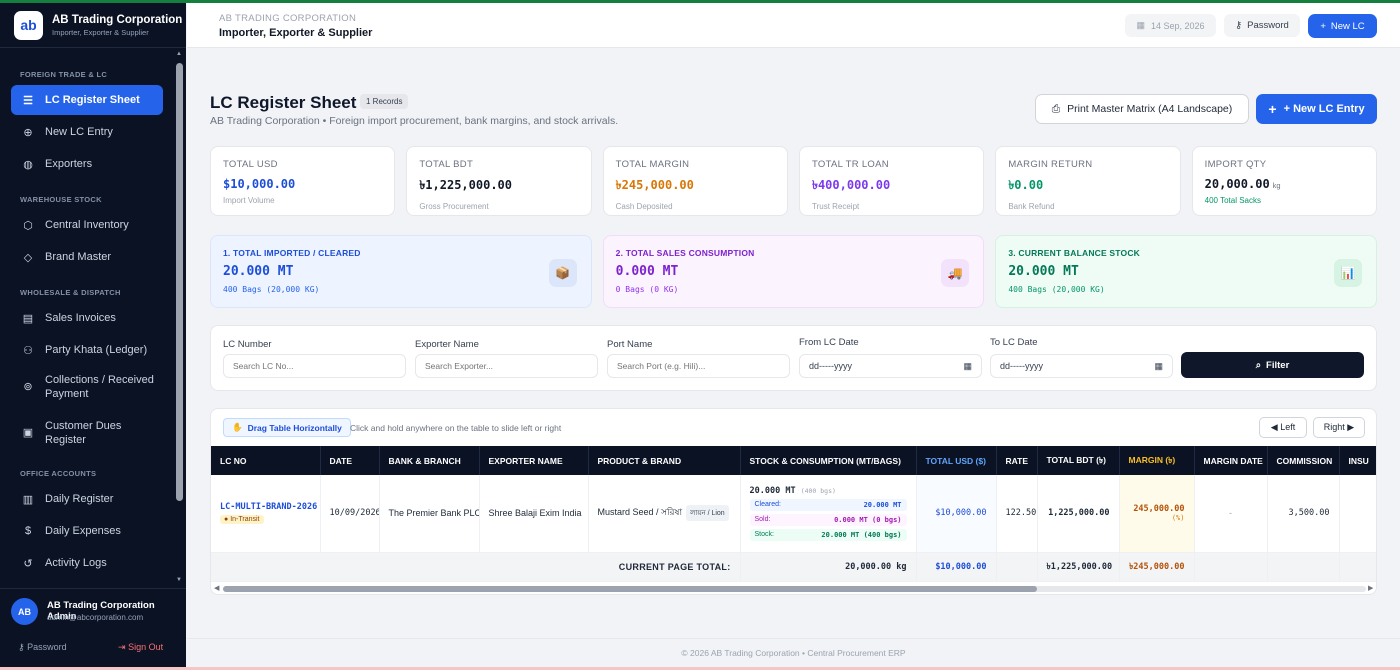 Image resolution: width=1400 pixels, height=670 pixels. I want to click on sidebar-item-brand-master: ◇ Brand Master, so click(87, 257).